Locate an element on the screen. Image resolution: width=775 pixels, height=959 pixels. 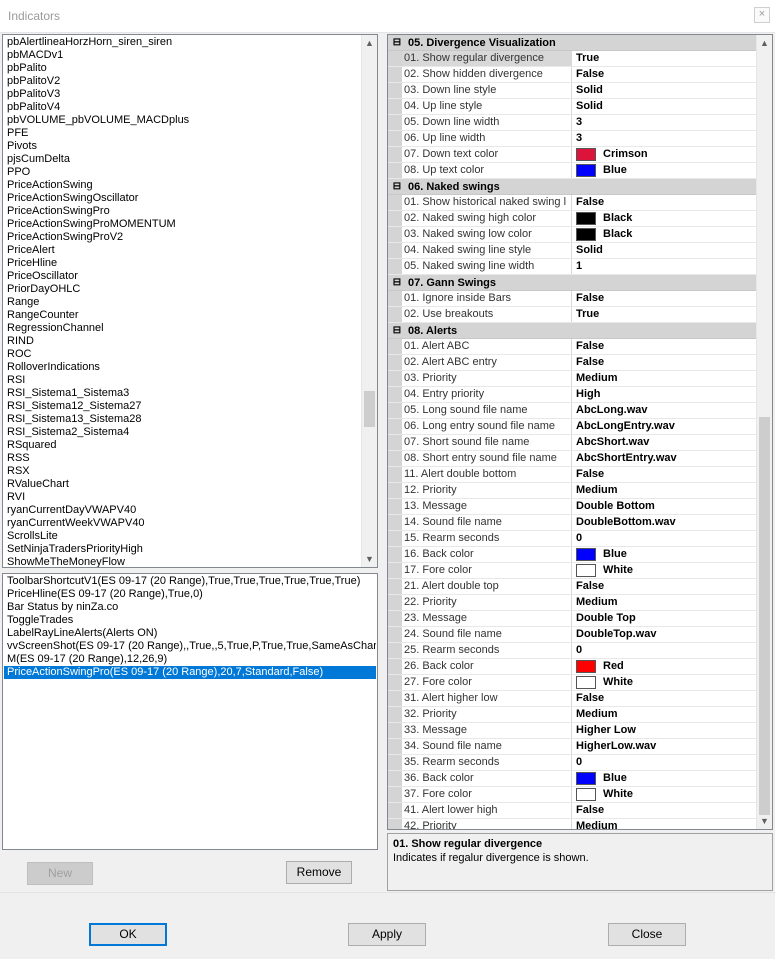
close-icon: × is located at coordinates (762, 15).